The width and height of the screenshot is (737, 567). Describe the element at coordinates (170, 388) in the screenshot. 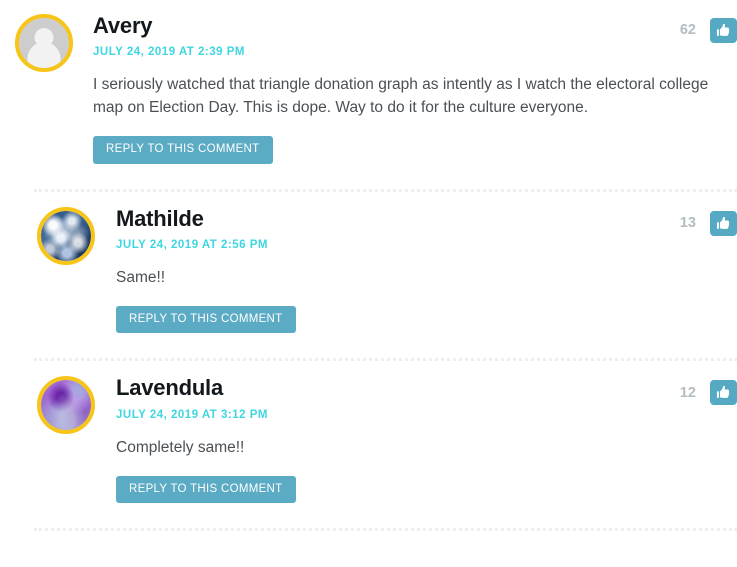

I see `comment-author: Lavendula` at that location.